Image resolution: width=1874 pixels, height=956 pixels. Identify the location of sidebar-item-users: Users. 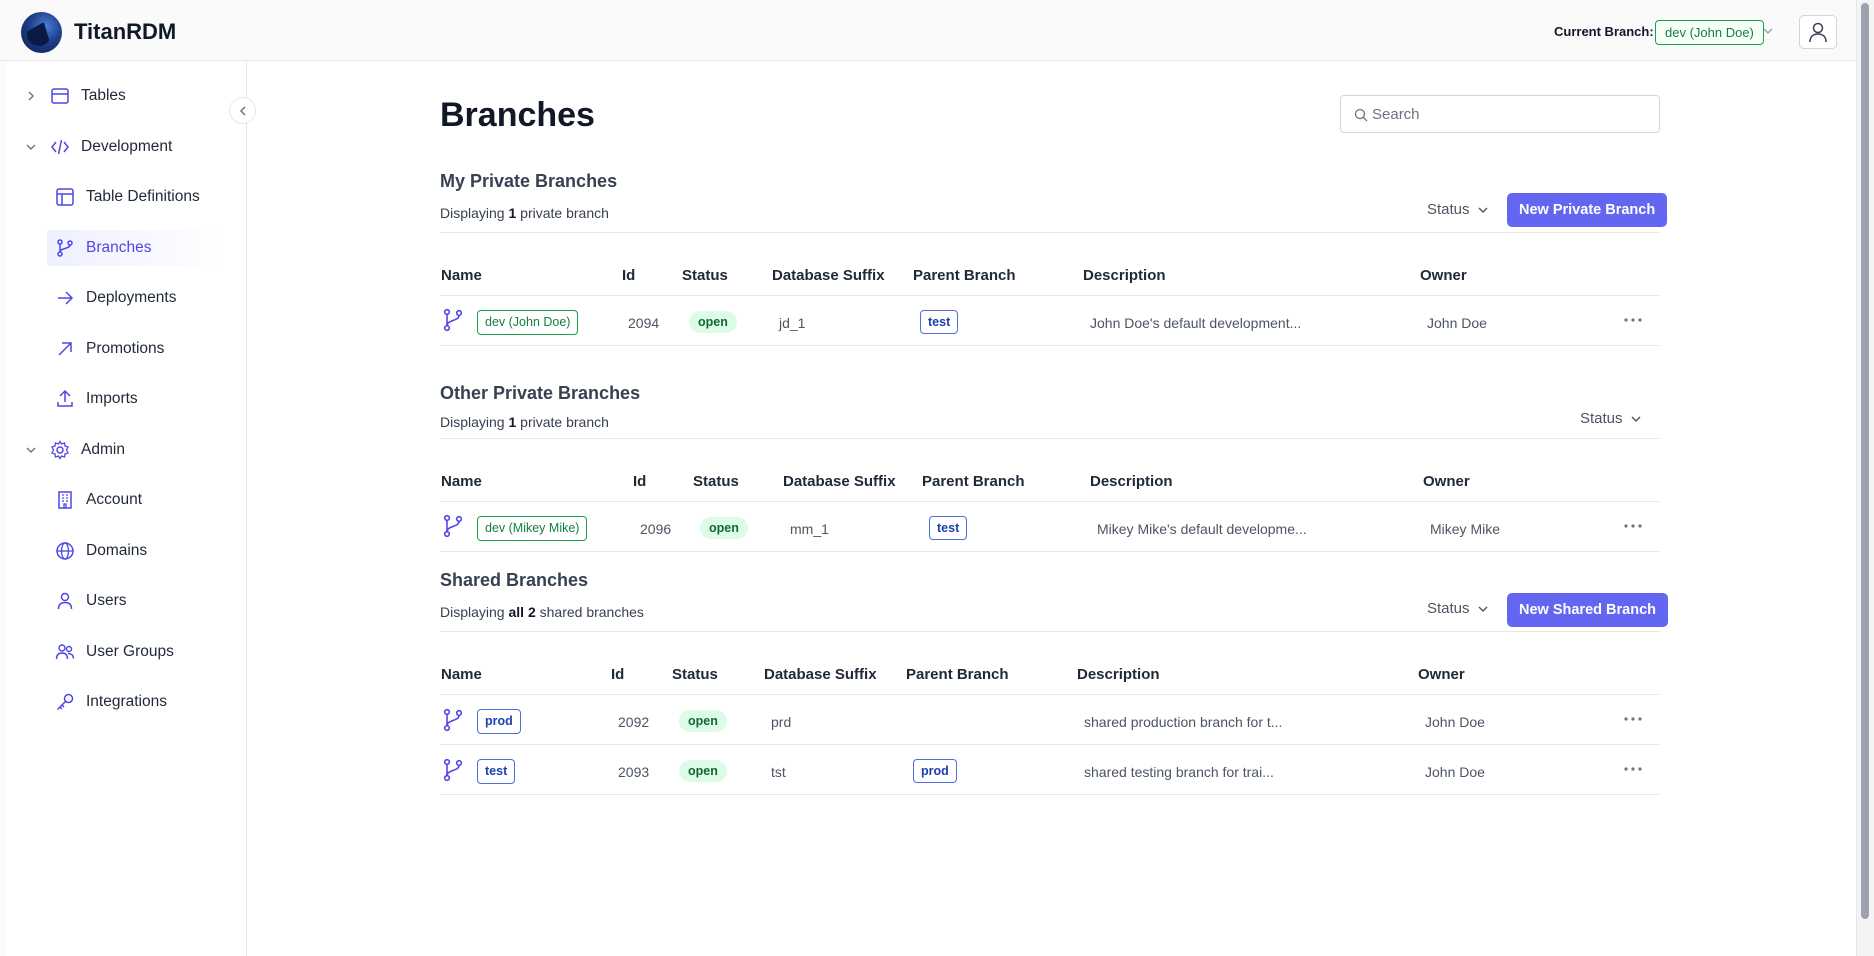
(147, 601).